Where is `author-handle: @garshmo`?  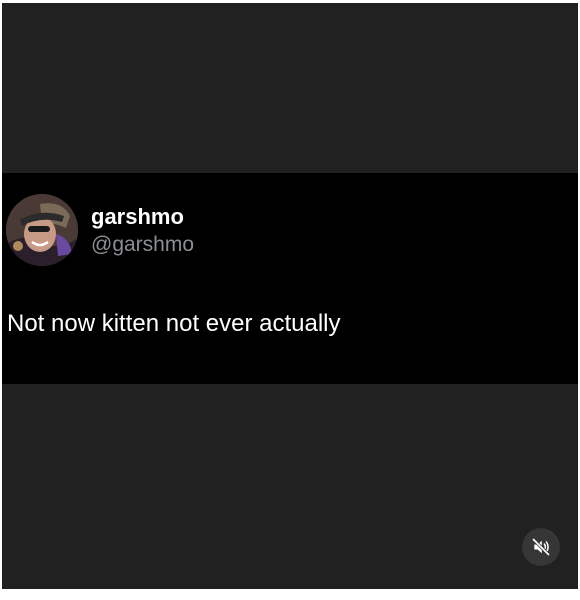
author-handle: @garshmo is located at coordinates (142, 245).